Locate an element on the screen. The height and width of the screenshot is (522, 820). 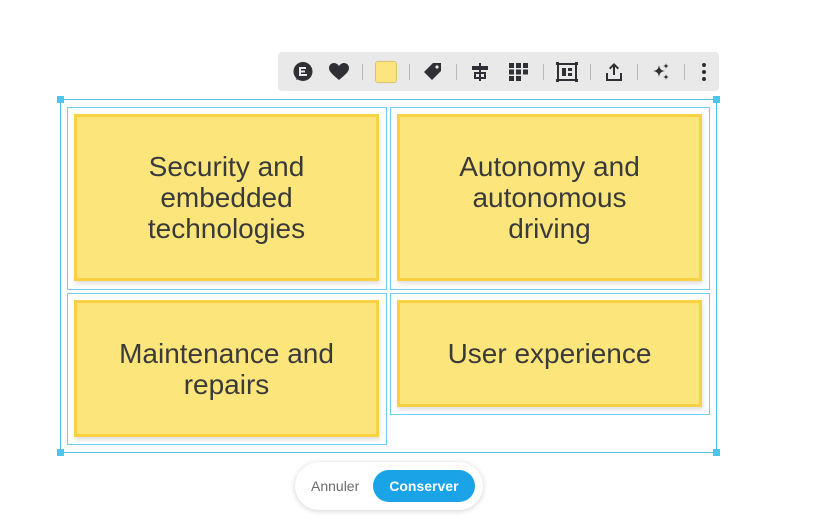
color-swatch is located at coordinates (386, 71).